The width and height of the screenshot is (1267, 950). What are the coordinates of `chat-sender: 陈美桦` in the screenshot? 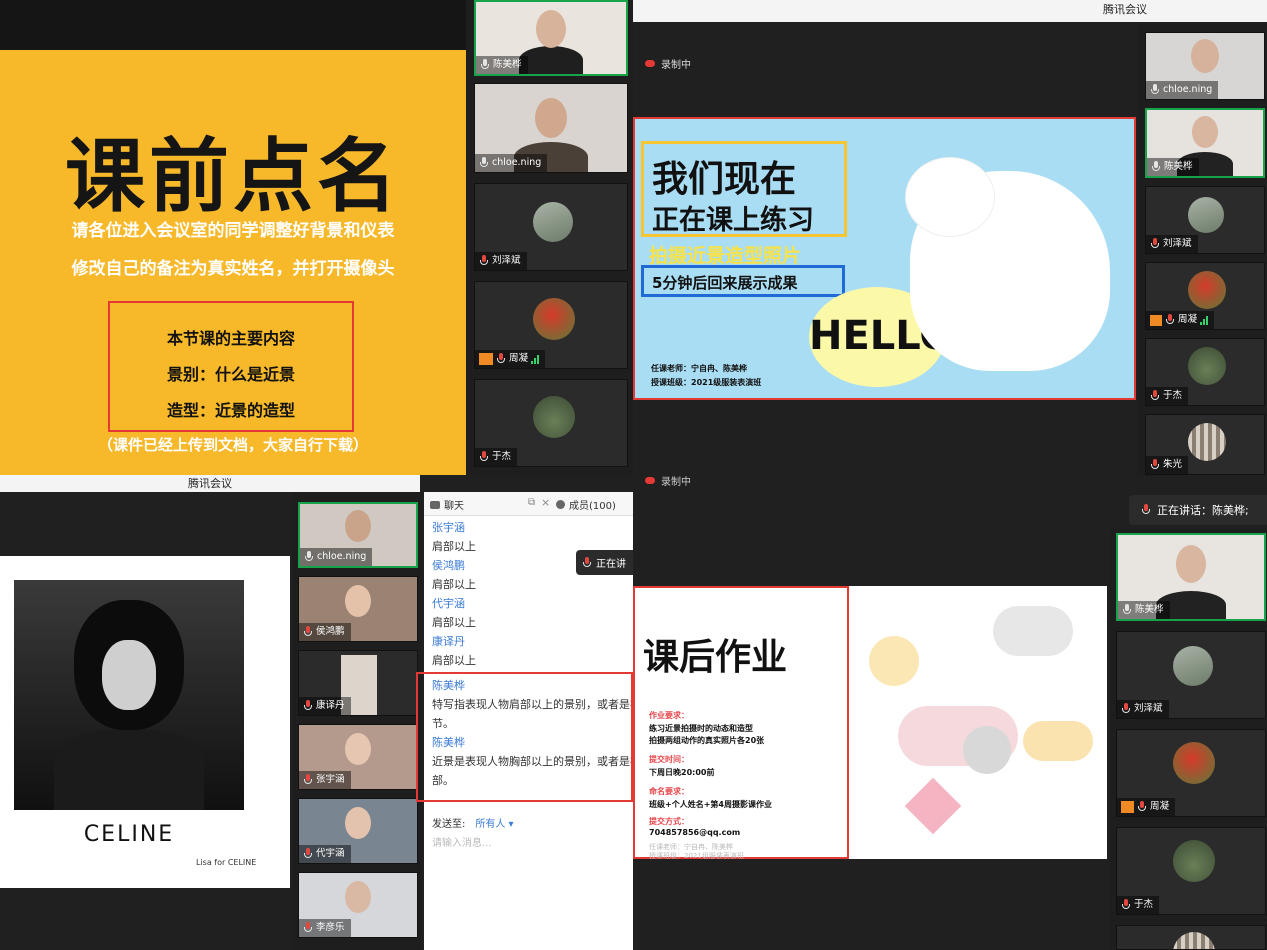 It's located at (448, 742).